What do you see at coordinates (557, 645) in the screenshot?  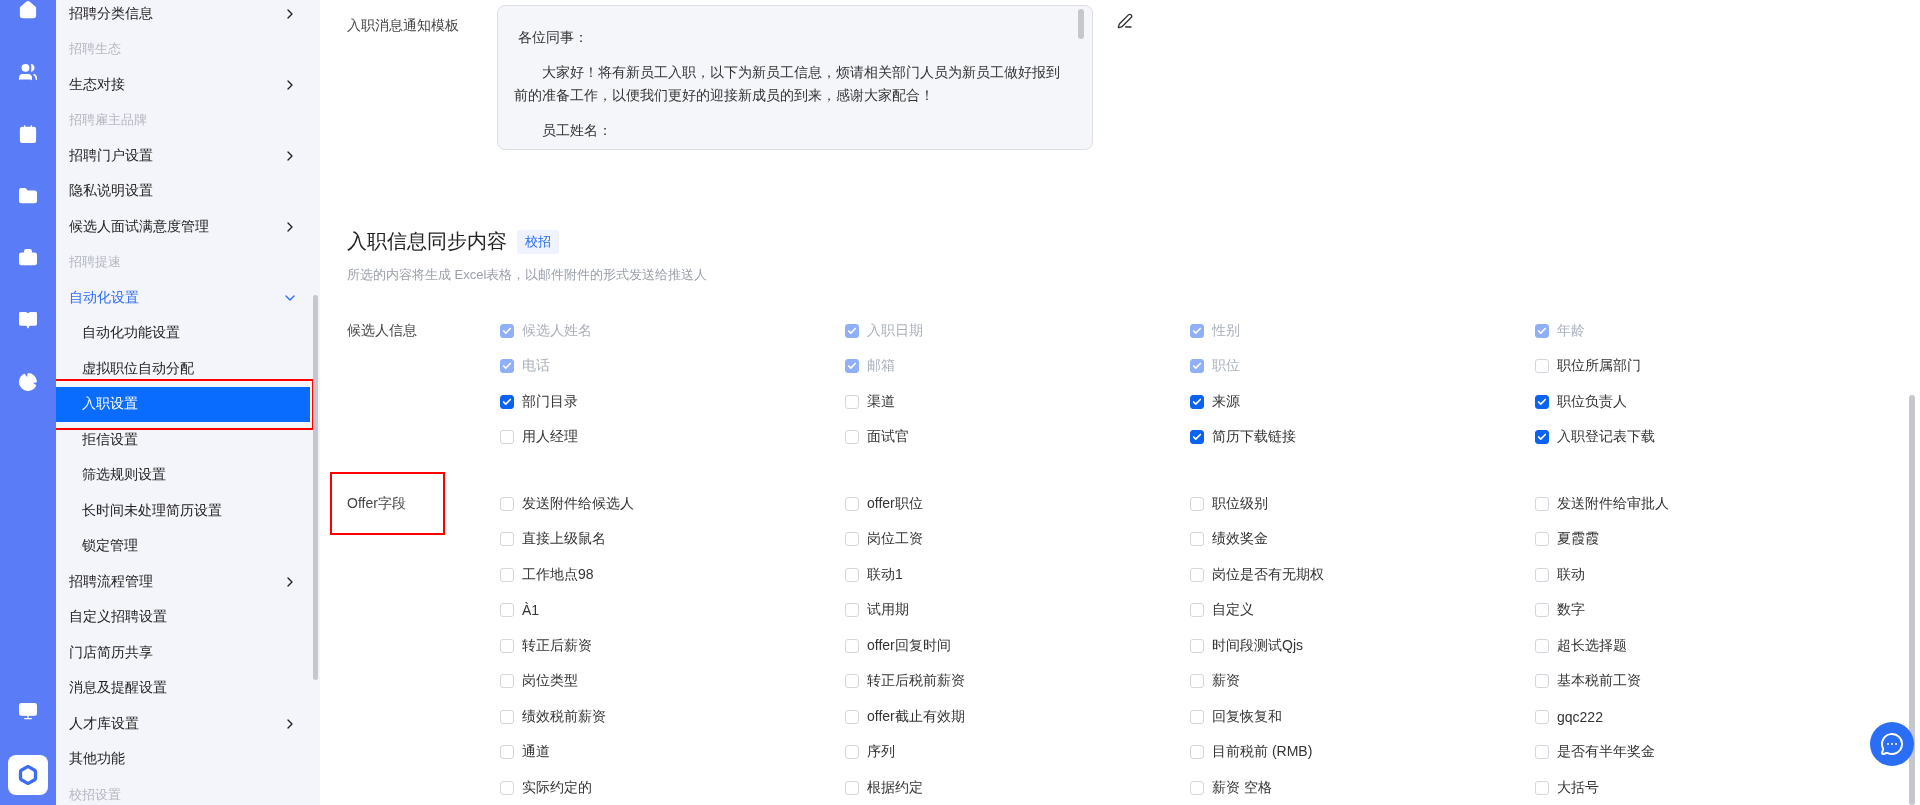 I see `option-label: 转正后薪资` at bounding box center [557, 645].